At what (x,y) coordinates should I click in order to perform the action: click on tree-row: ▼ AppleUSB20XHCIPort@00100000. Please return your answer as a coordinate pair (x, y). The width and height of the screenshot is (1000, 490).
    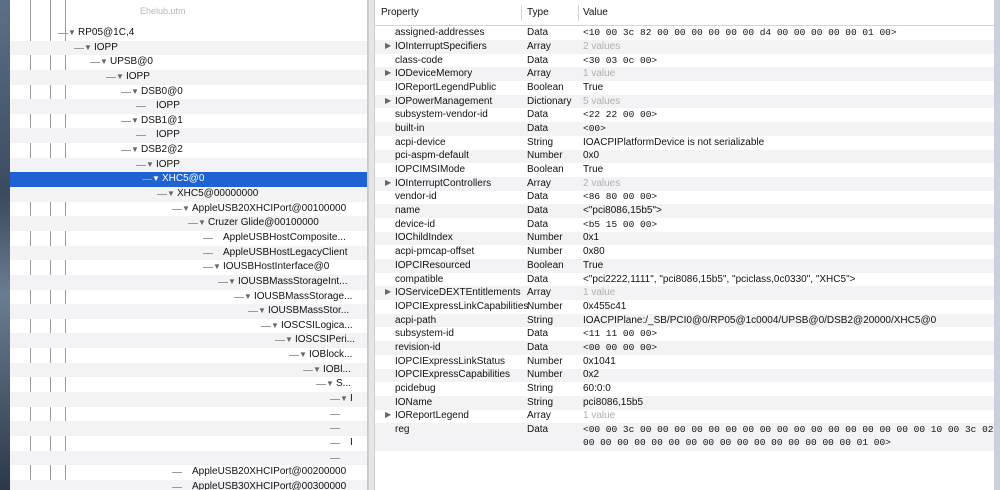
    Looking at the image, I should click on (188, 209).